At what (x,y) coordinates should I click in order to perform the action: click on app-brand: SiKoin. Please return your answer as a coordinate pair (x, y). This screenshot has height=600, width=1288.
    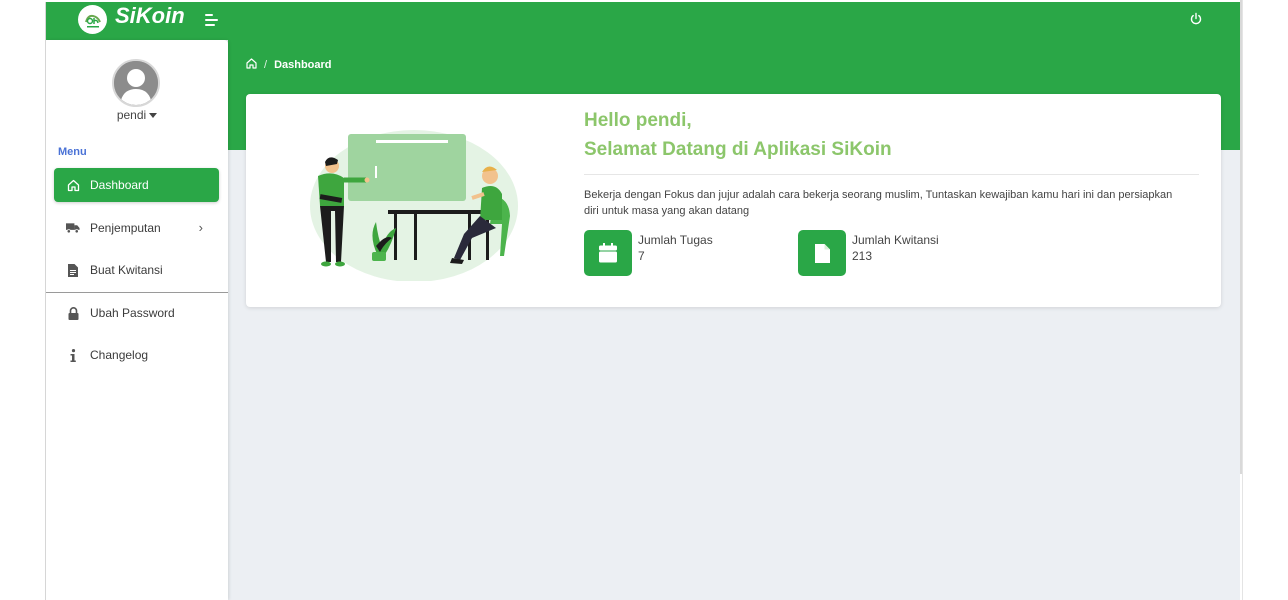
    Looking at the image, I should click on (150, 16).